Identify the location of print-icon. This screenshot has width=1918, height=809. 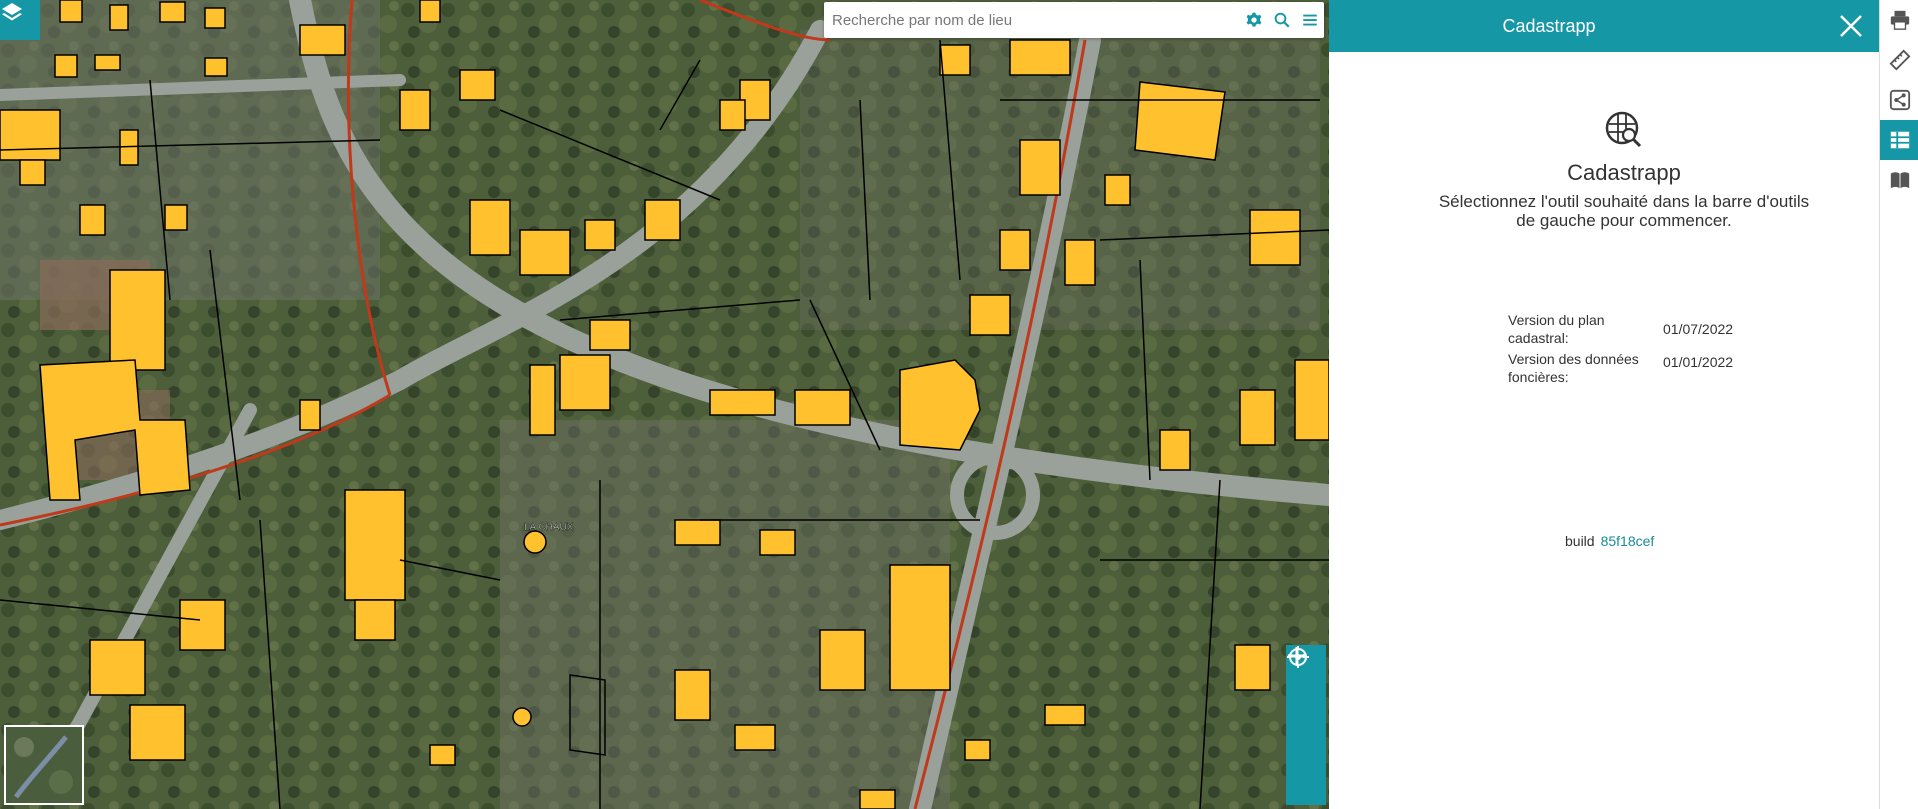
(1899, 20).